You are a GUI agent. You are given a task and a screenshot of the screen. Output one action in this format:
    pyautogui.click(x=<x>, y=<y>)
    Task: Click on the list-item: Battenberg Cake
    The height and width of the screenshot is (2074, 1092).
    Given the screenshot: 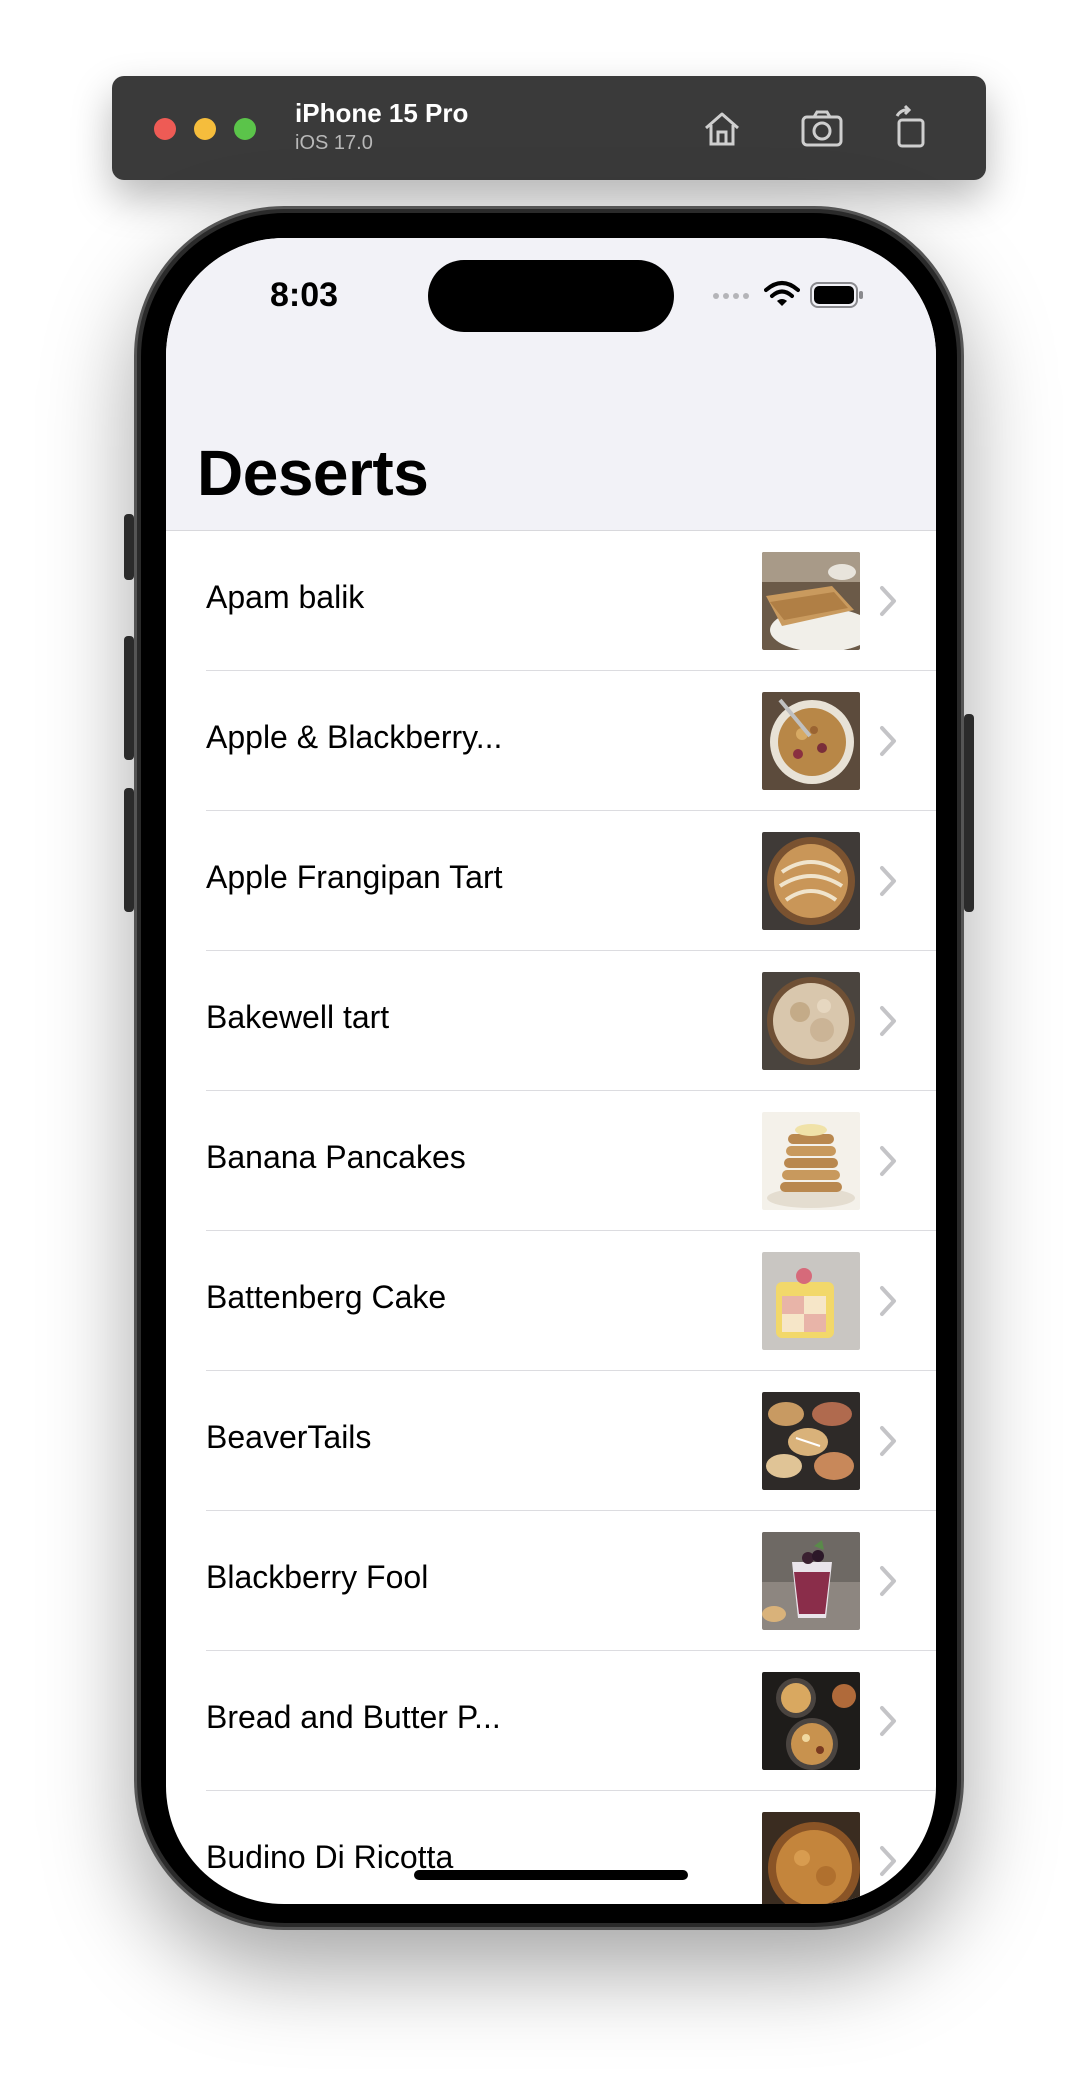 What is the action you would take?
    pyautogui.click(x=551, y=1301)
    